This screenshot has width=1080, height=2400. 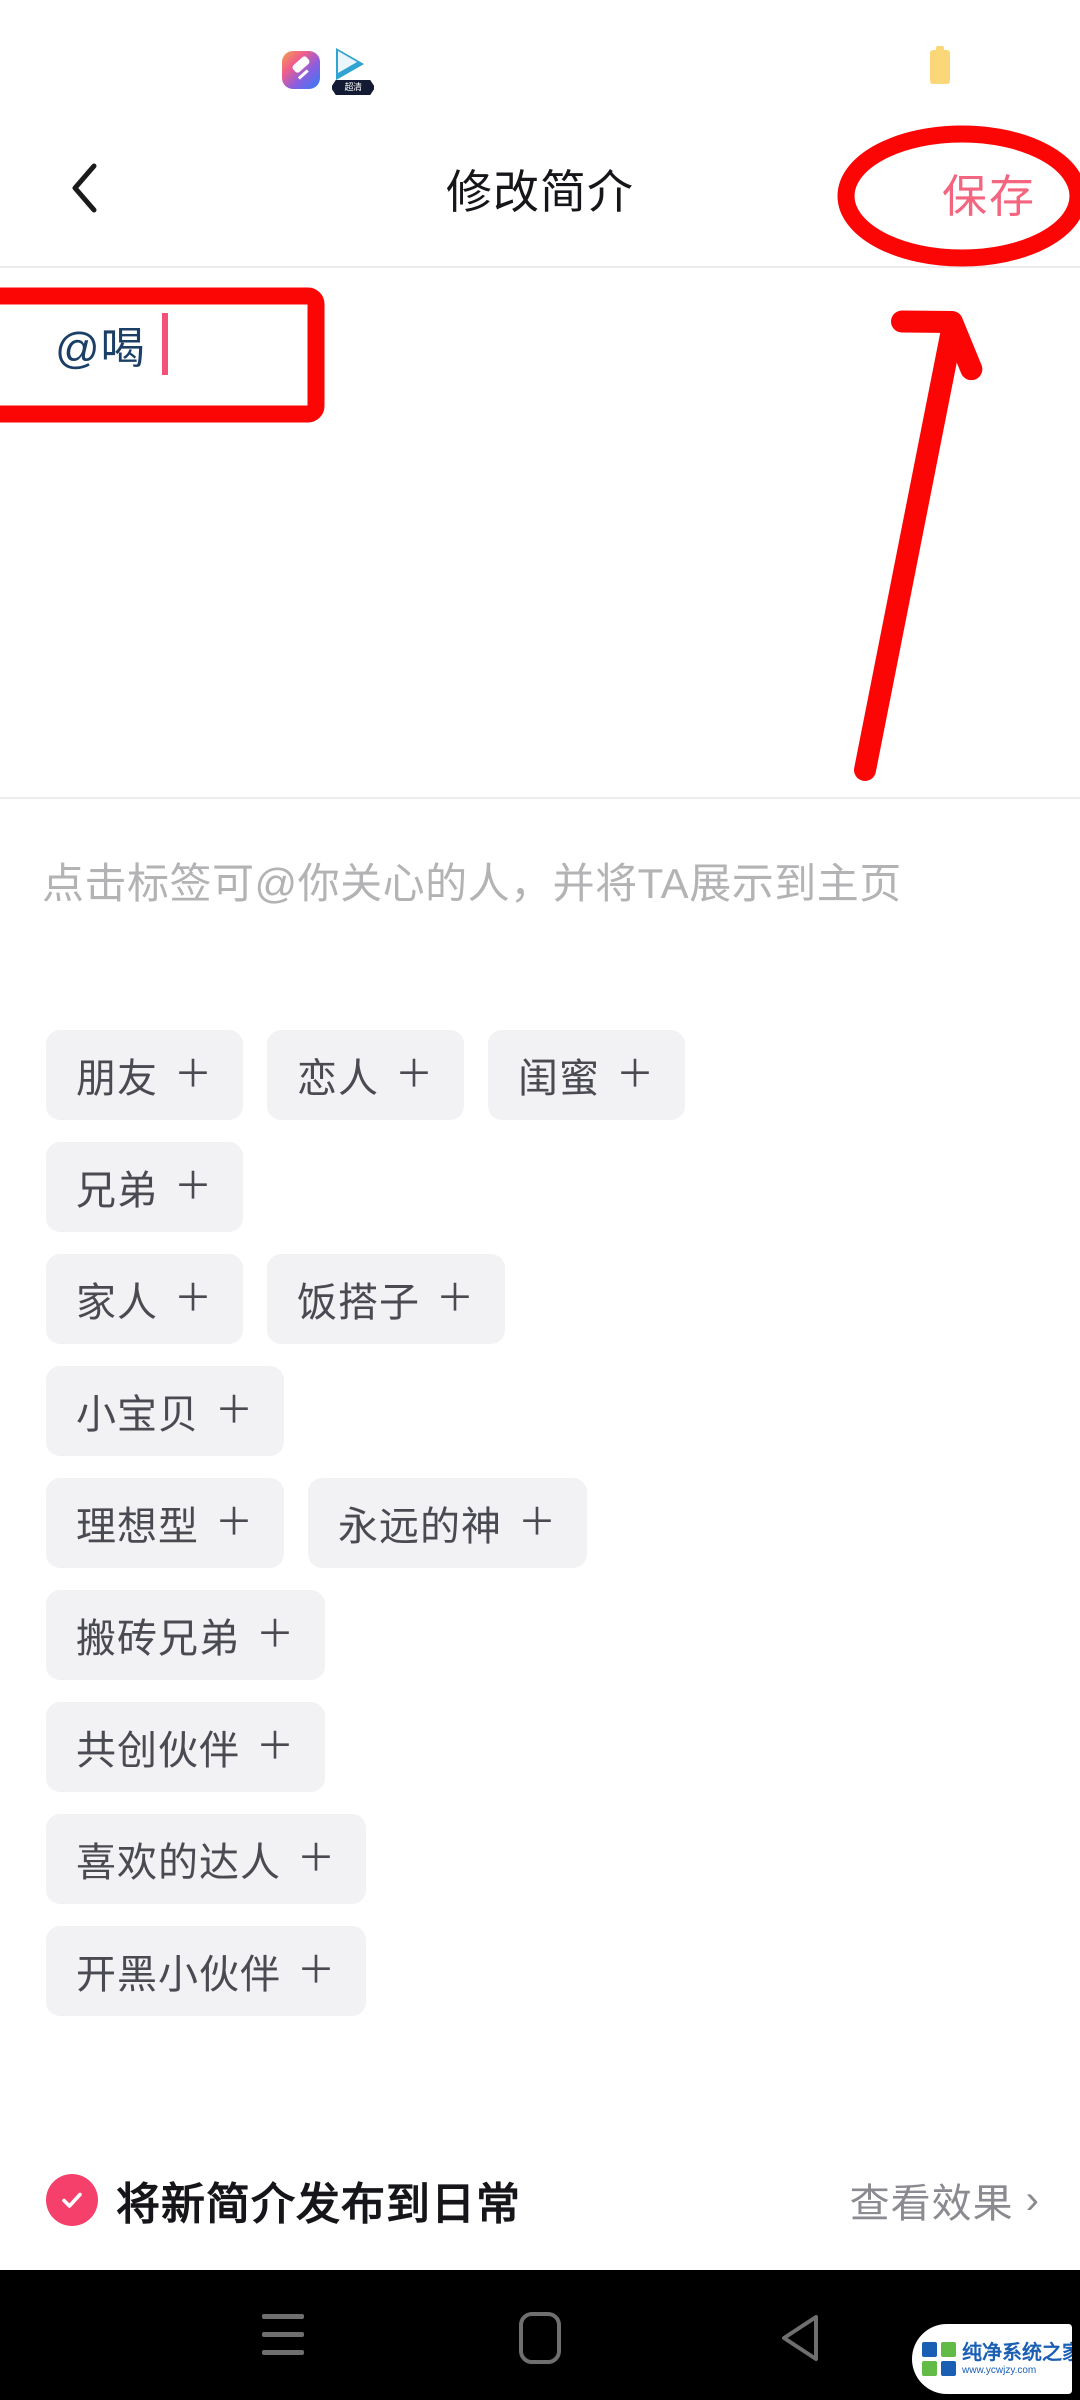 What do you see at coordinates (164, 344) in the screenshot?
I see `text-caret` at bounding box center [164, 344].